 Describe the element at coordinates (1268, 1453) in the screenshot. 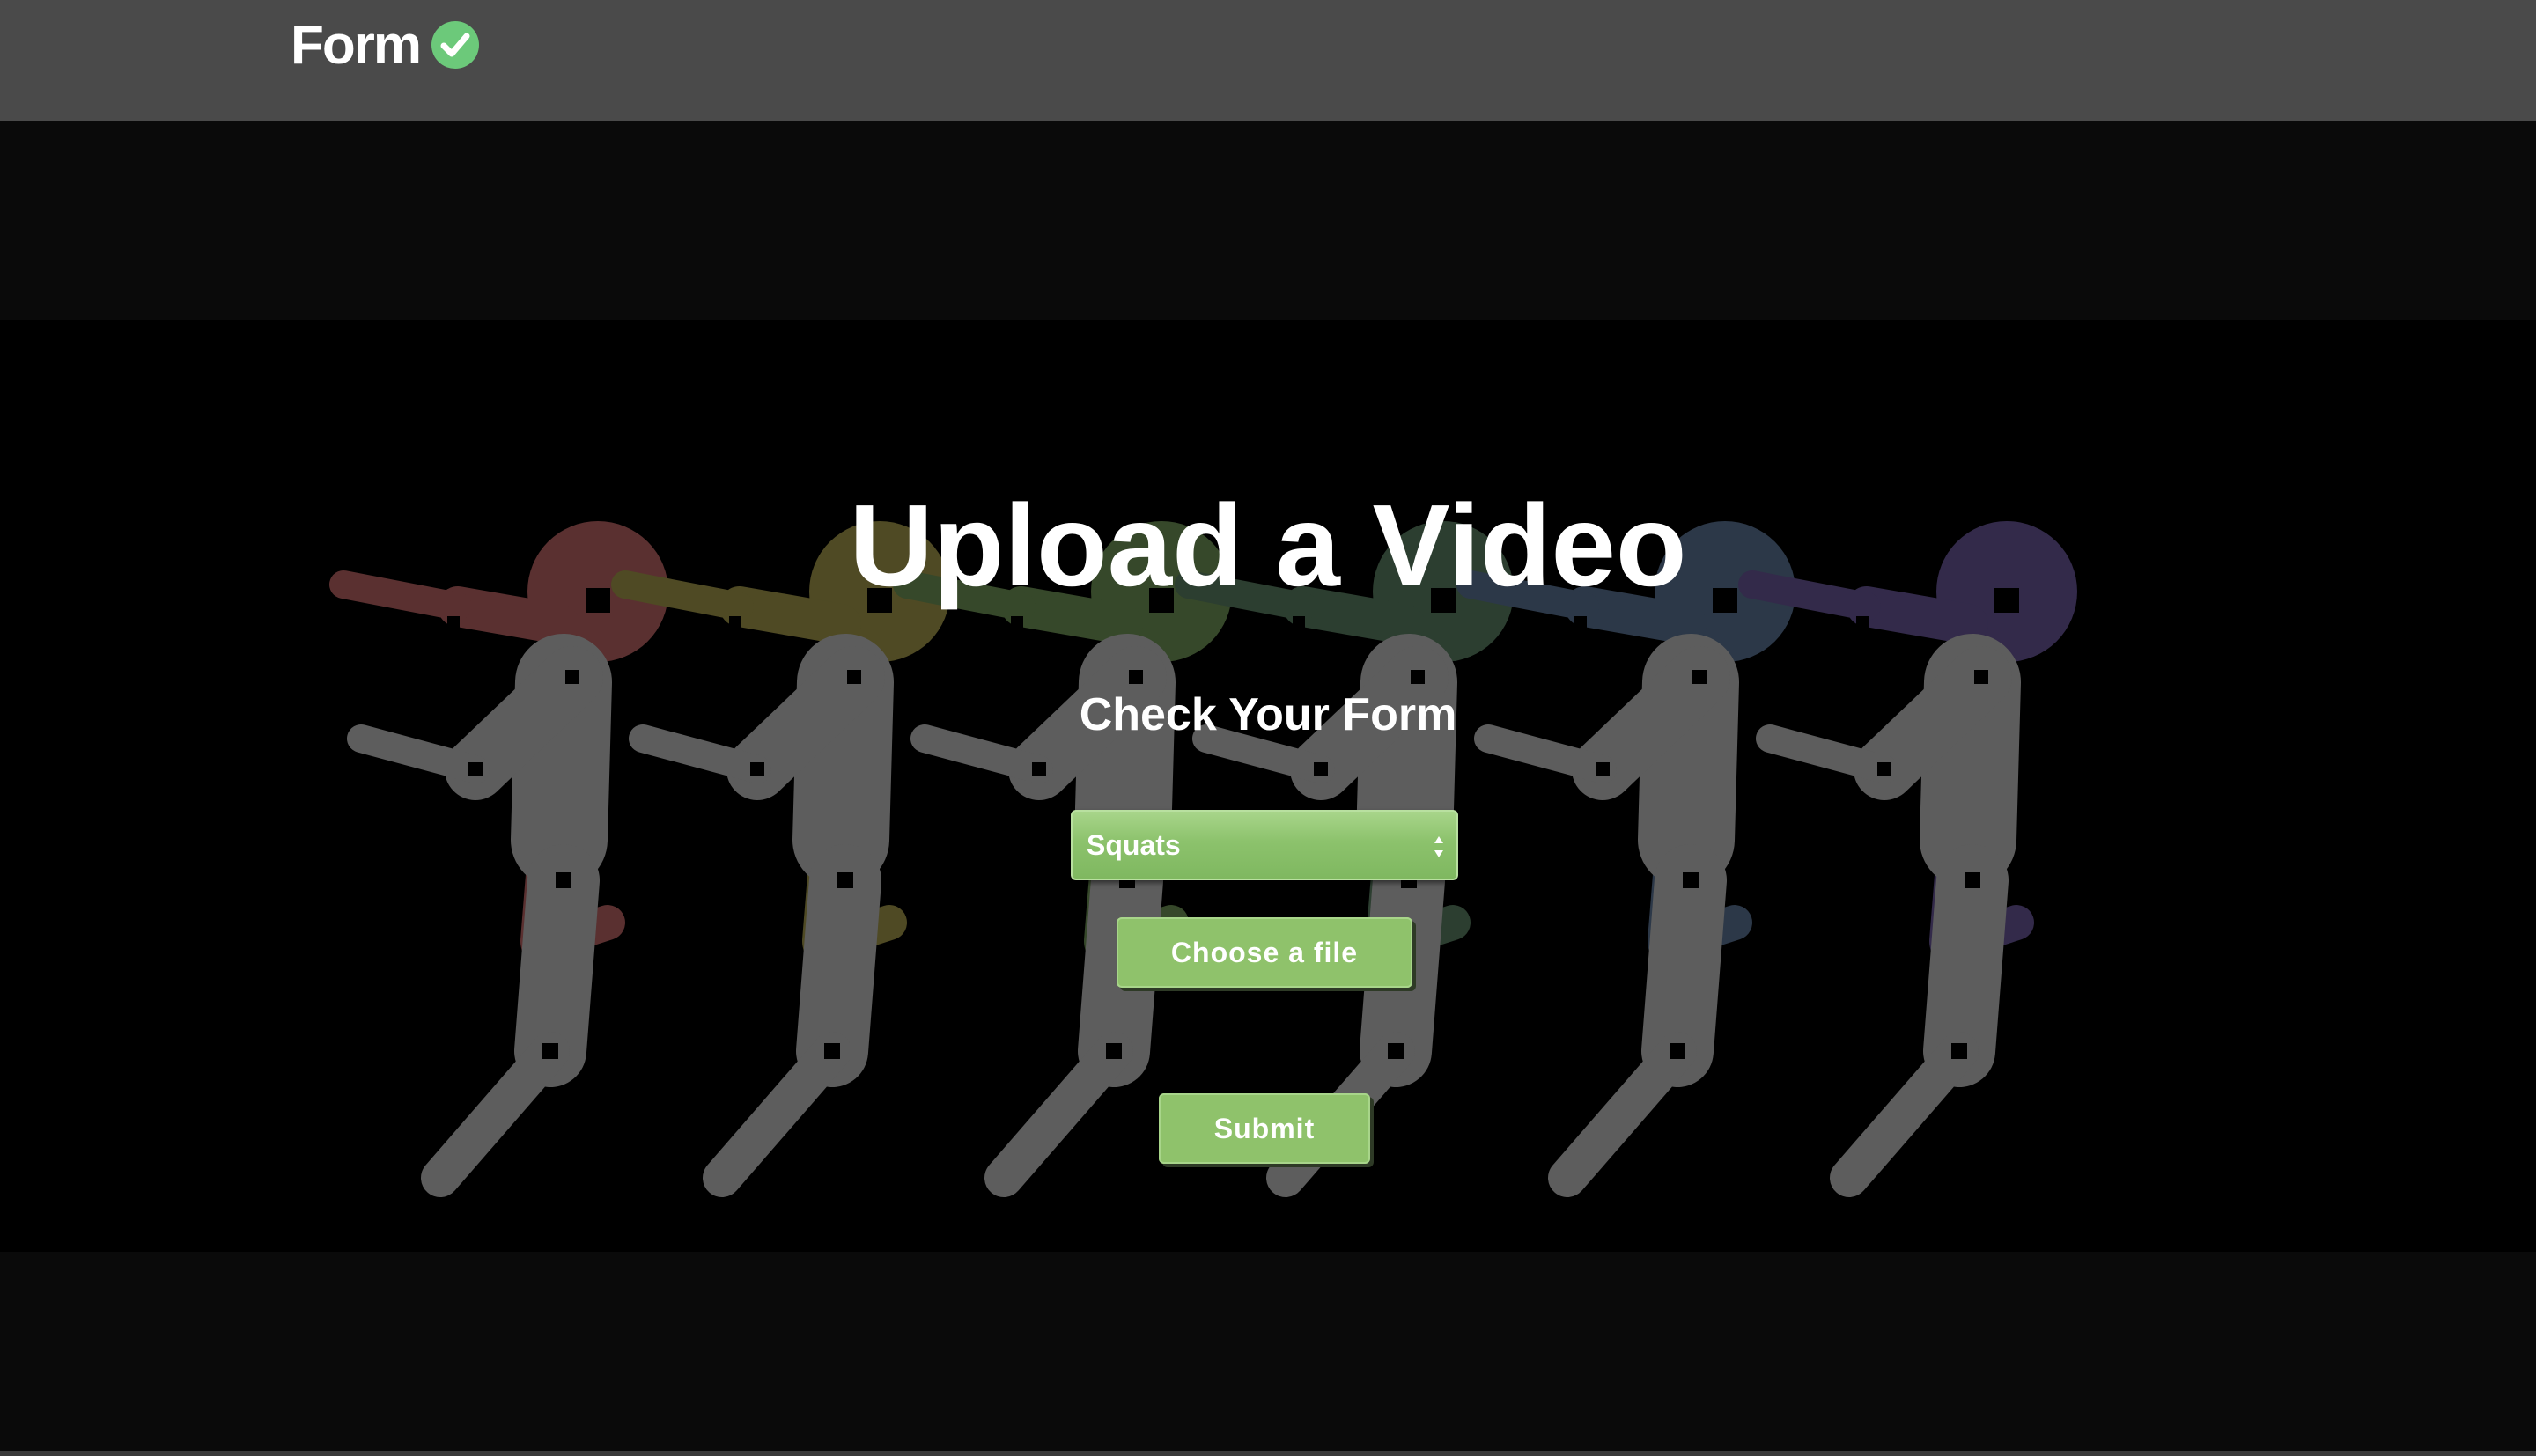

I see `bottom-edge` at that location.